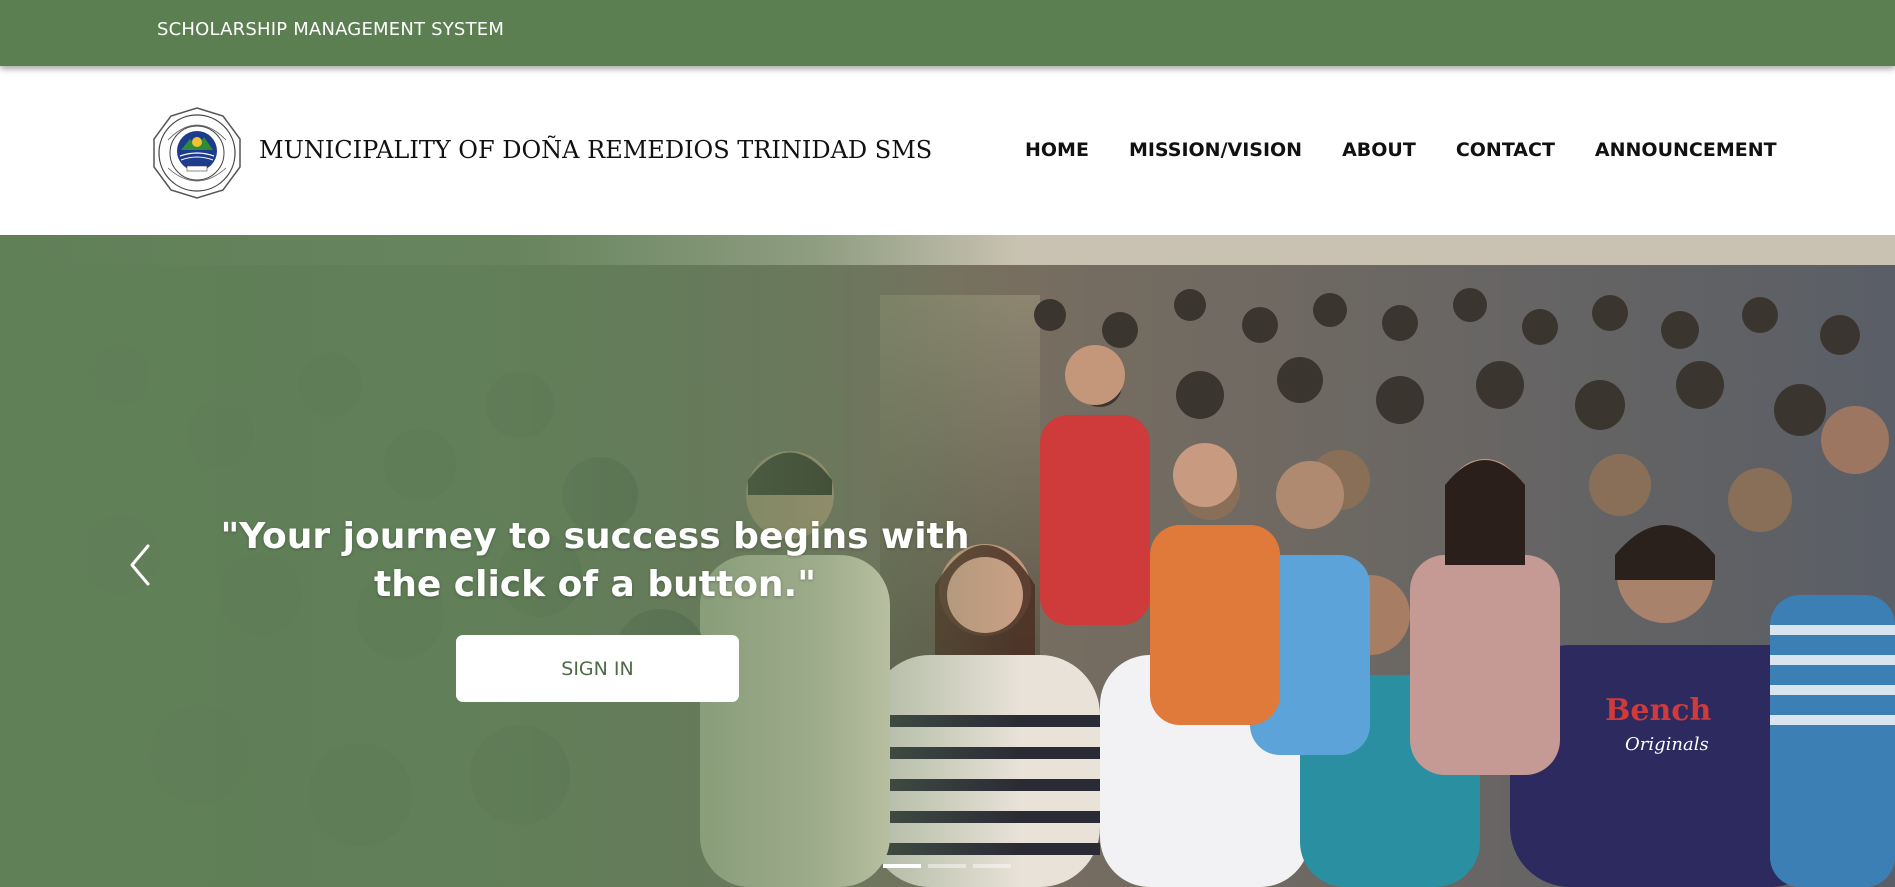 Image resolution: width=1895 pixels, height=887 pixels. What do you see at coordinates (1379, 150) in the screenshot?
I see `nav-about: ABOUT` at bounding box center [1379, 150].